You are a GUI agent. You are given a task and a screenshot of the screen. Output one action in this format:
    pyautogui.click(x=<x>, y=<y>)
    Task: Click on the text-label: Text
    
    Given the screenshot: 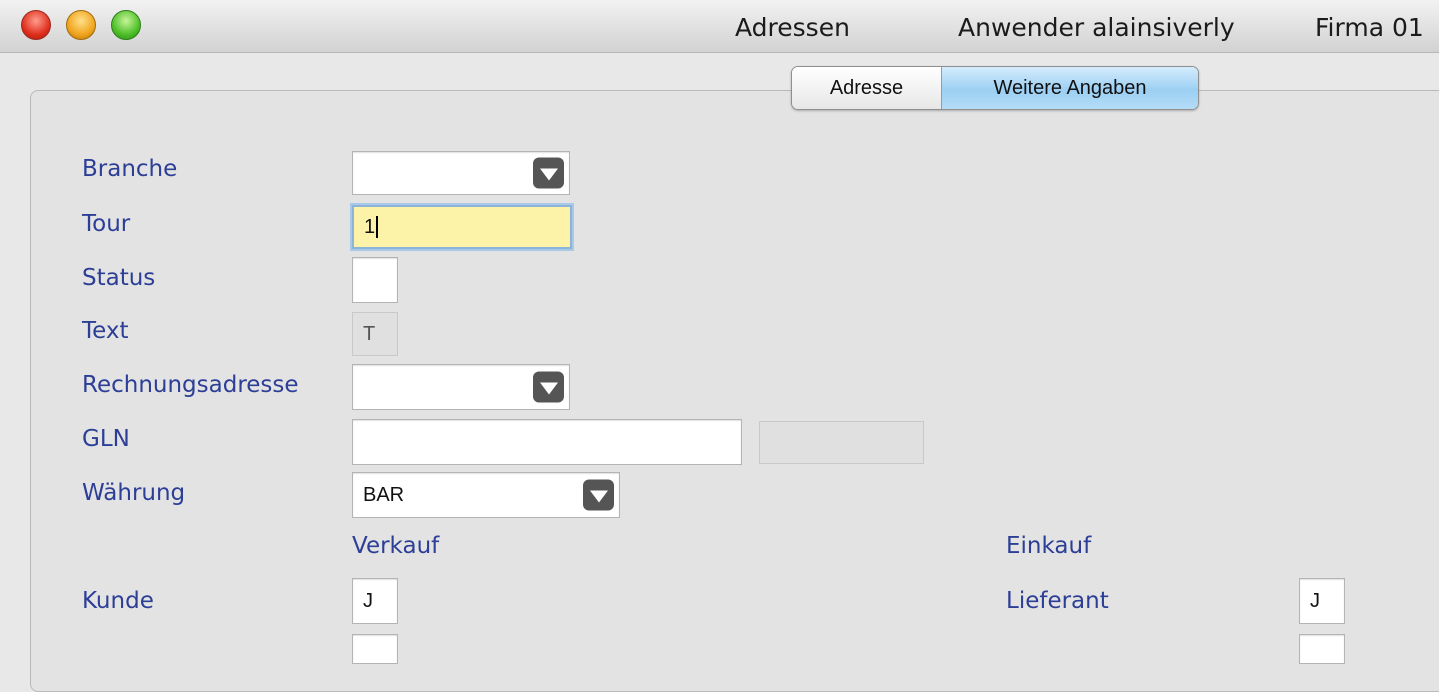 What is the action you would take?
    pyautogui.click(x=105, y=331)
    